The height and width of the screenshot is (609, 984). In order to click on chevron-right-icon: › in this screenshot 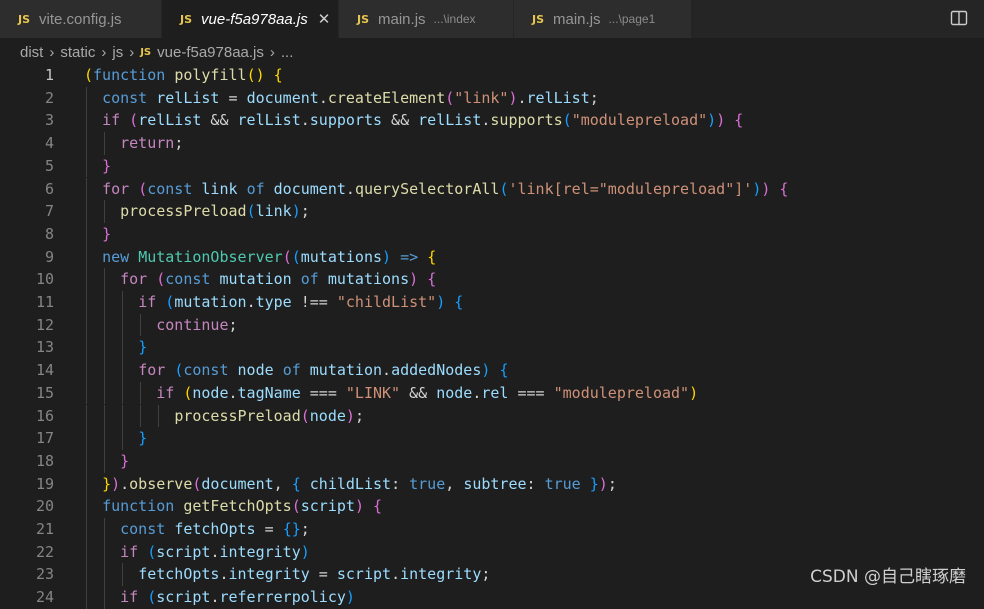, I will do `click(104, 52)`.